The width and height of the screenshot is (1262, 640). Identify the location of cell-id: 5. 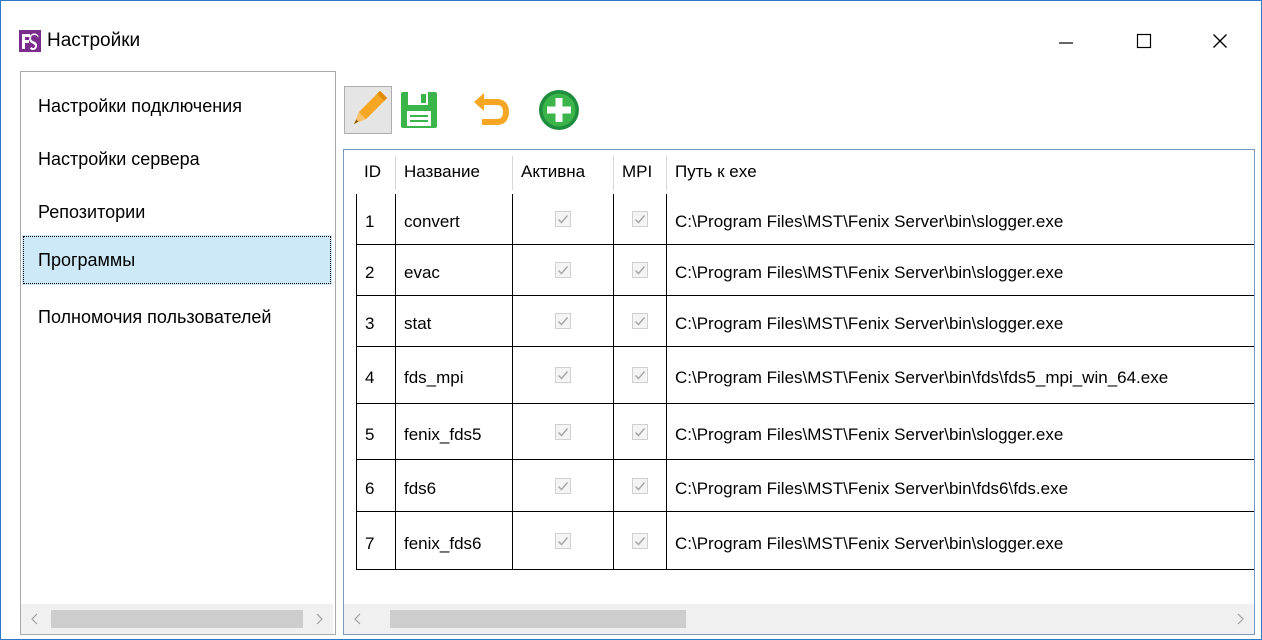
(376, 432).